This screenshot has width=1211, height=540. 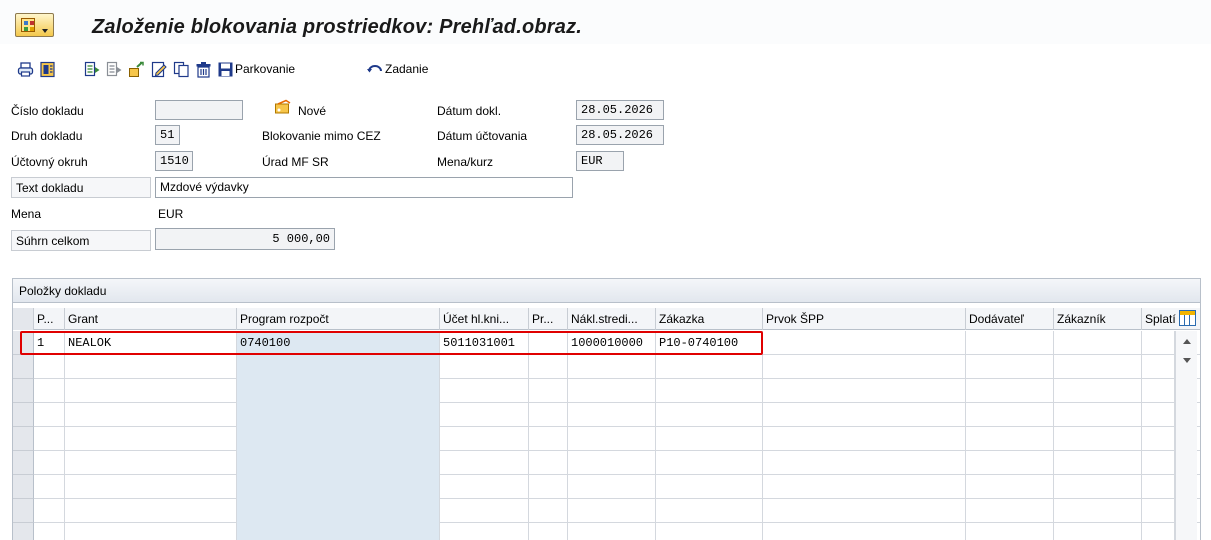 I want to click on entry-button: Zadanie, so click(x=406, y=69).